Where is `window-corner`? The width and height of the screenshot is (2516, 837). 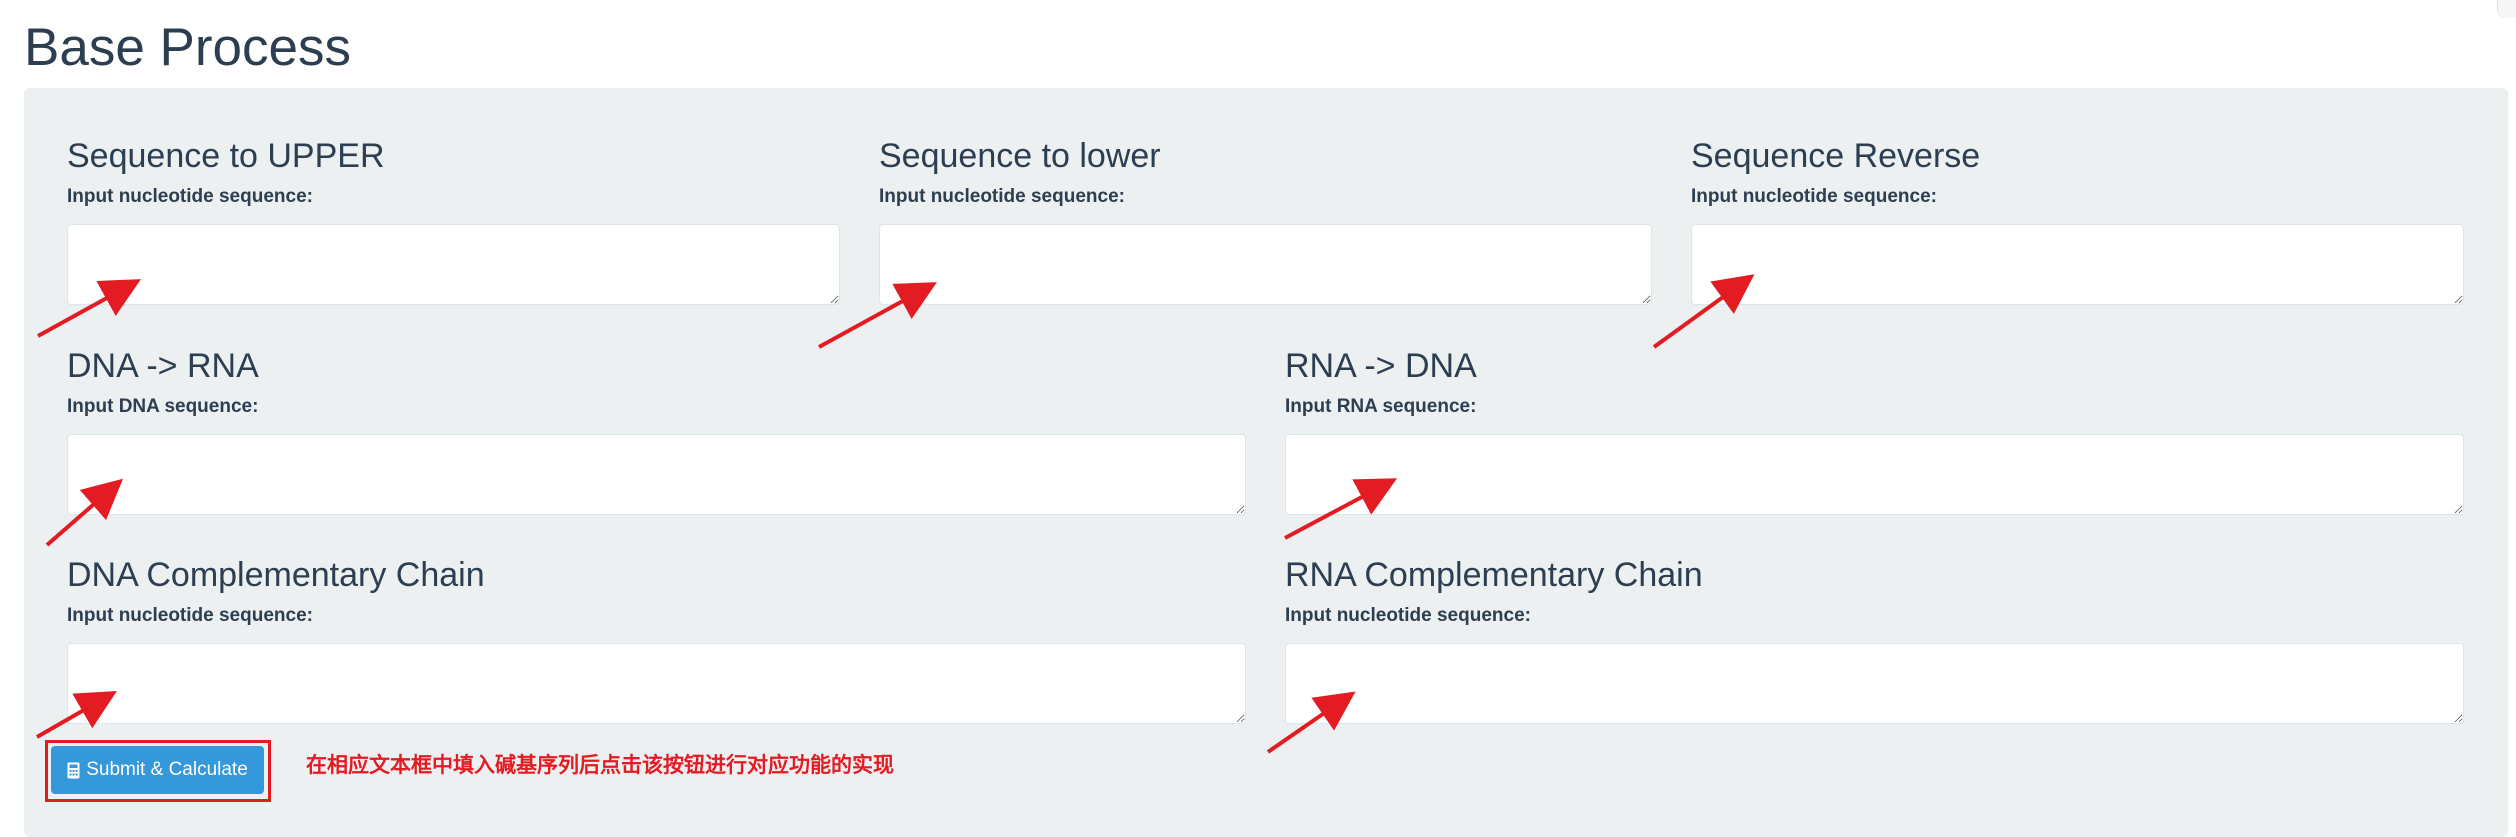
window-corner is located at coordinates (2506, 9).